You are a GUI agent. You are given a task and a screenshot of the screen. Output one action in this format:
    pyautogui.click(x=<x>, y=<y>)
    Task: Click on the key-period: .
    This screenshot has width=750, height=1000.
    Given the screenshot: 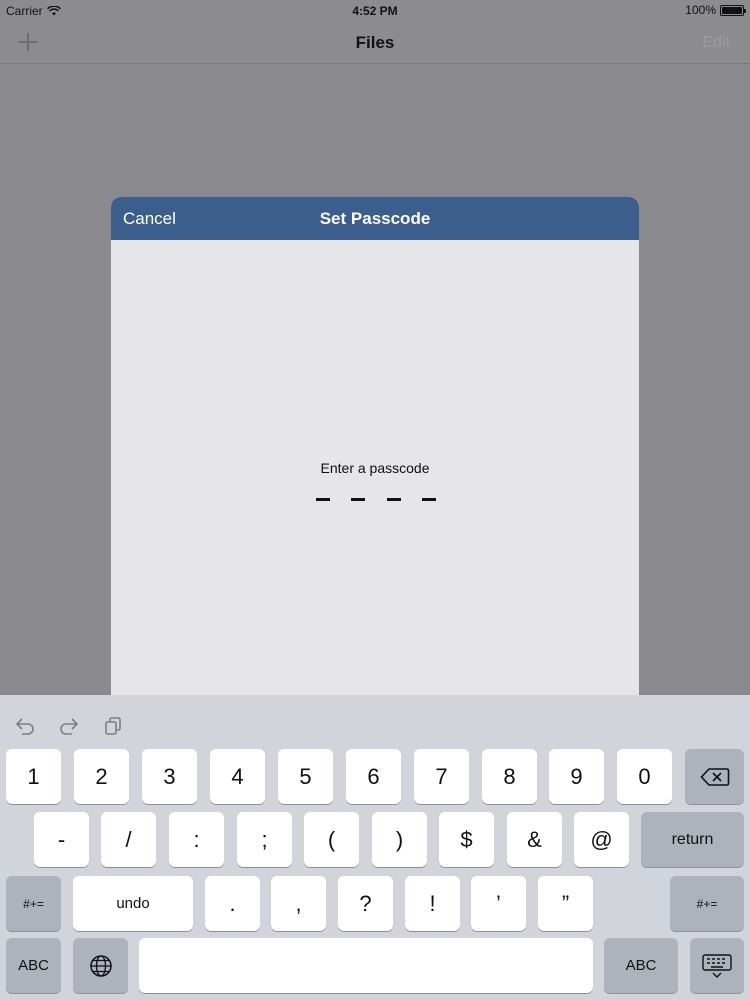 What is the action you would take?
    pyautogui.click(x=232, y=903)
    